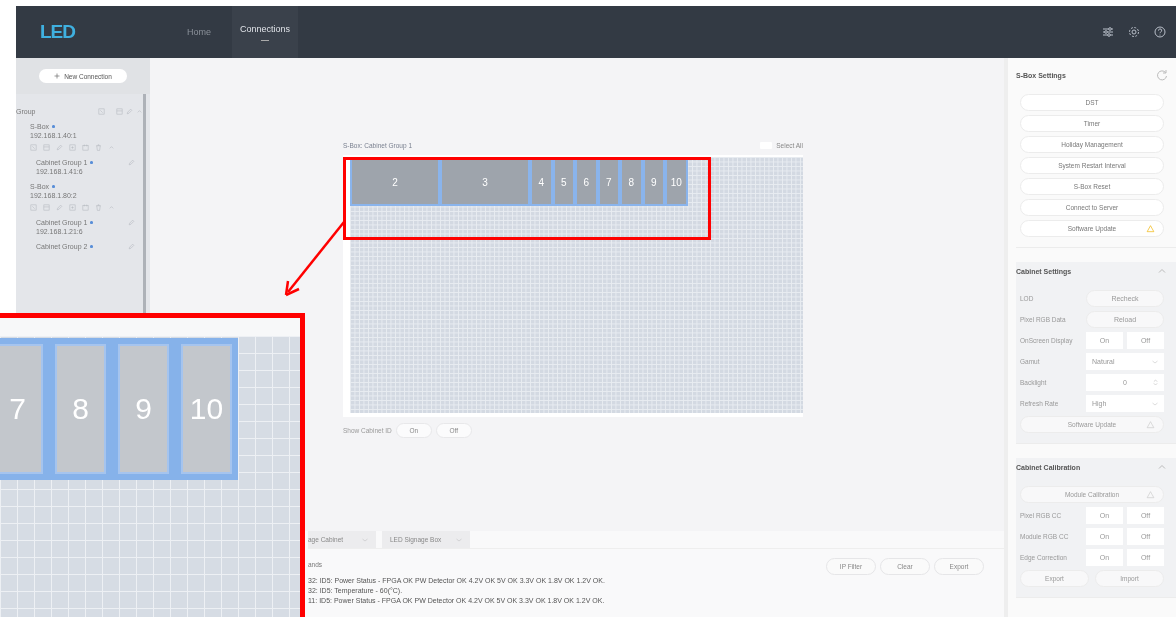 This screenshot has width=1176, height=617. What do you see at coordinates (1108, 32) in the screenshot?
I see `sliders-icon` at bounding box center [1108, 32].